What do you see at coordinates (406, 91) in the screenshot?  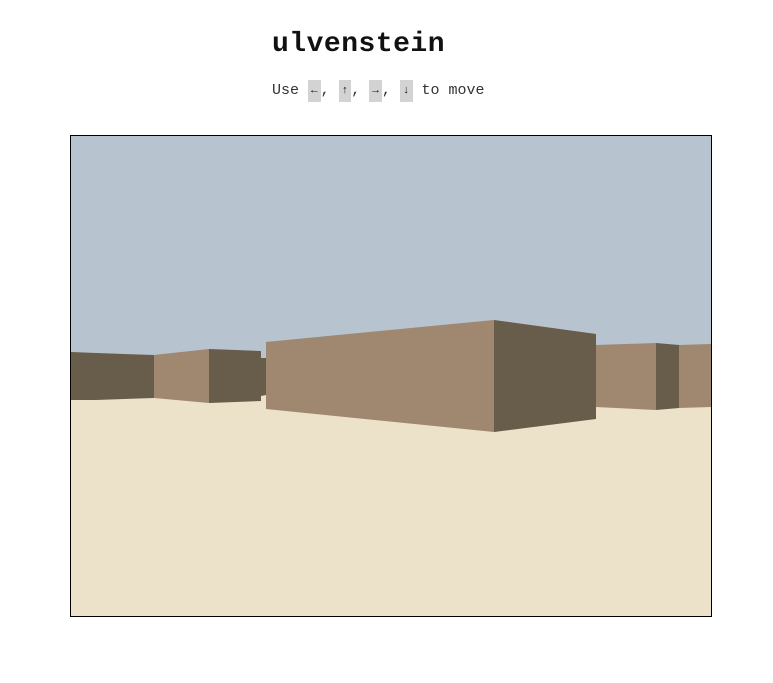 I see `down-arrow-key: ↓` at bounding box center [406, 91].